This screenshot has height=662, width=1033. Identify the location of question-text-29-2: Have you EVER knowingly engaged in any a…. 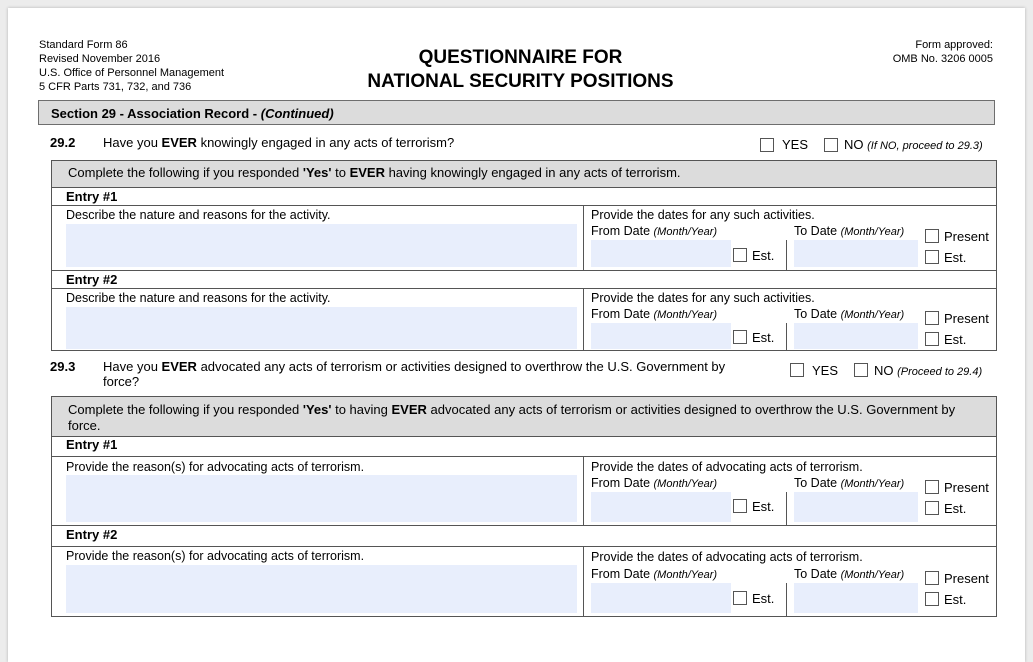
(278, 142).